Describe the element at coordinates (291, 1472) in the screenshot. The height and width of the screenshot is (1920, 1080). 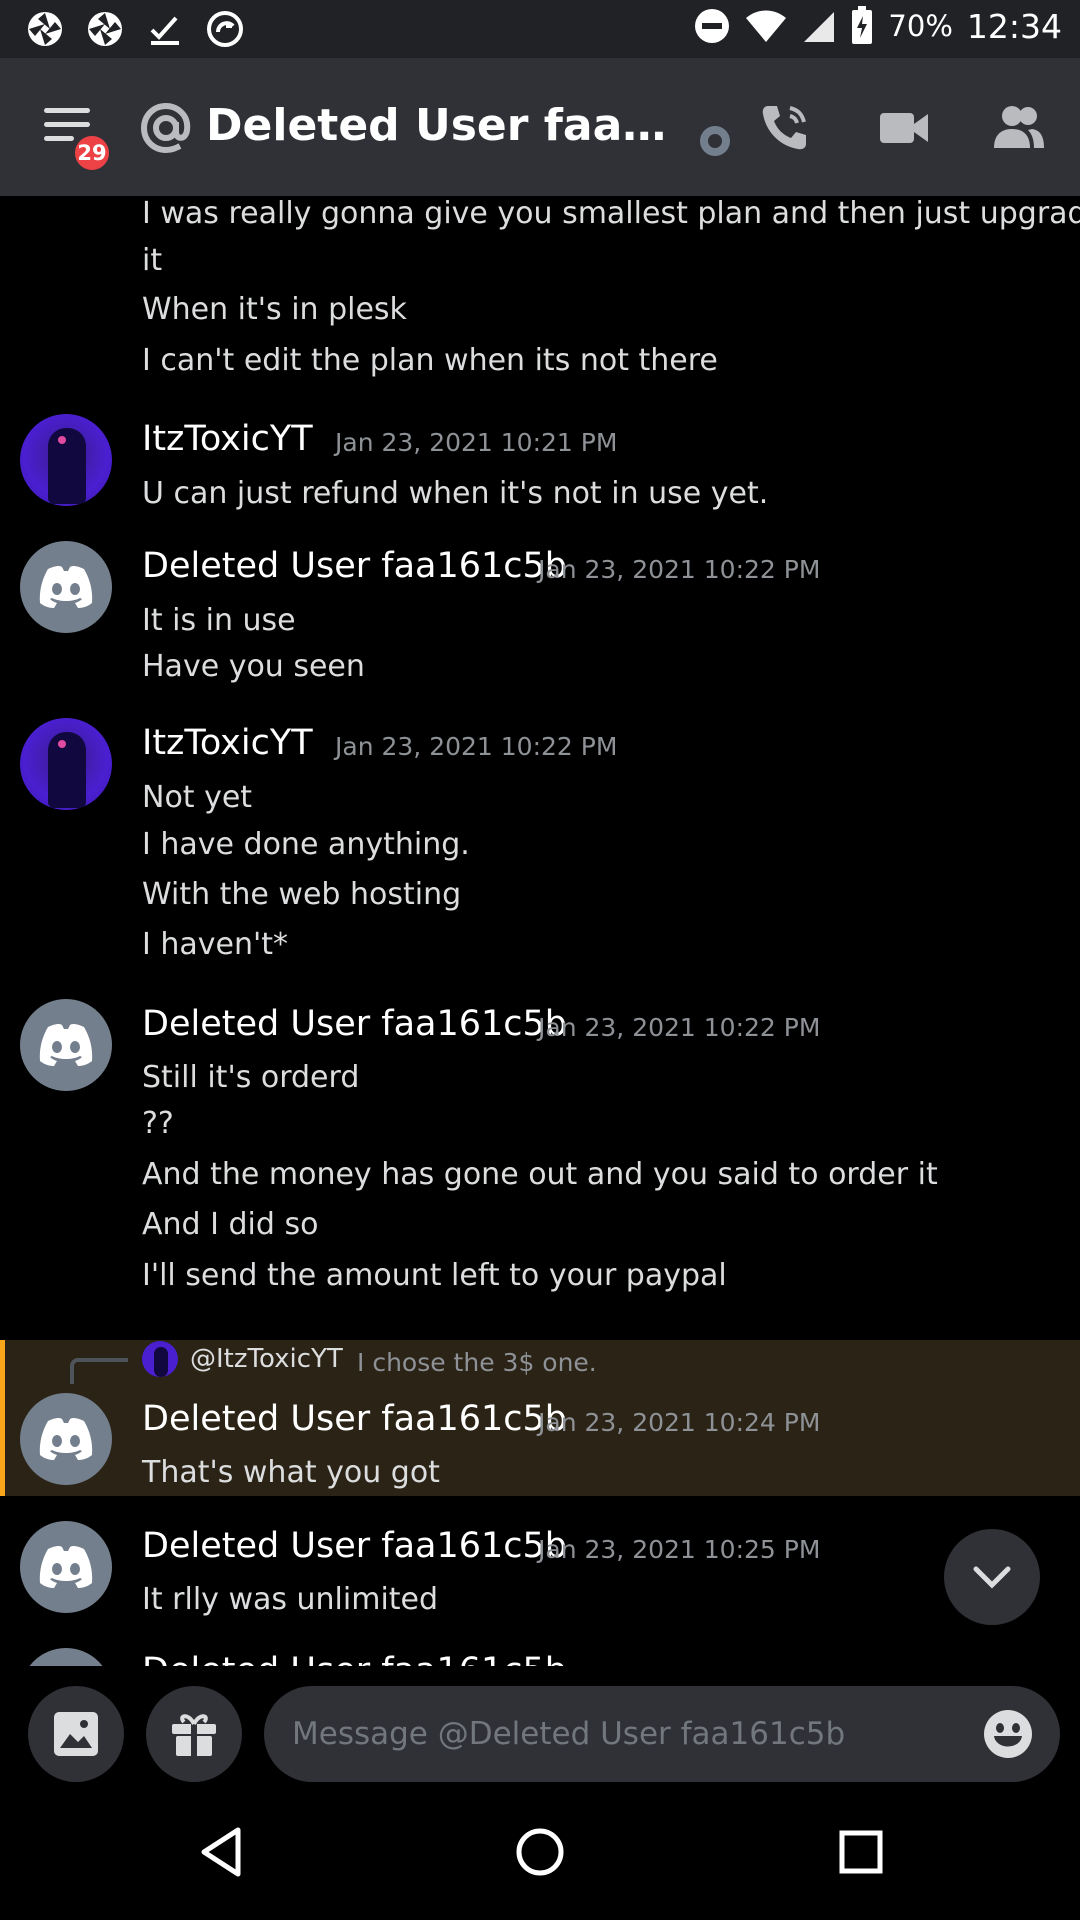
I see `message-line: That's what you got` at that location.